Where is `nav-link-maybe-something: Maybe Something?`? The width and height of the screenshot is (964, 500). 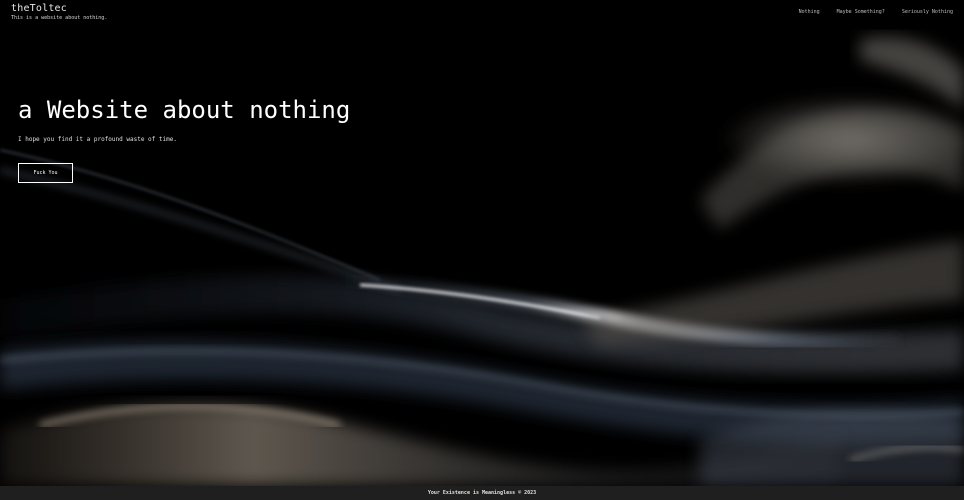
nav-link-maybe-something: Maybe Something? is located at coordinates (861, 12).